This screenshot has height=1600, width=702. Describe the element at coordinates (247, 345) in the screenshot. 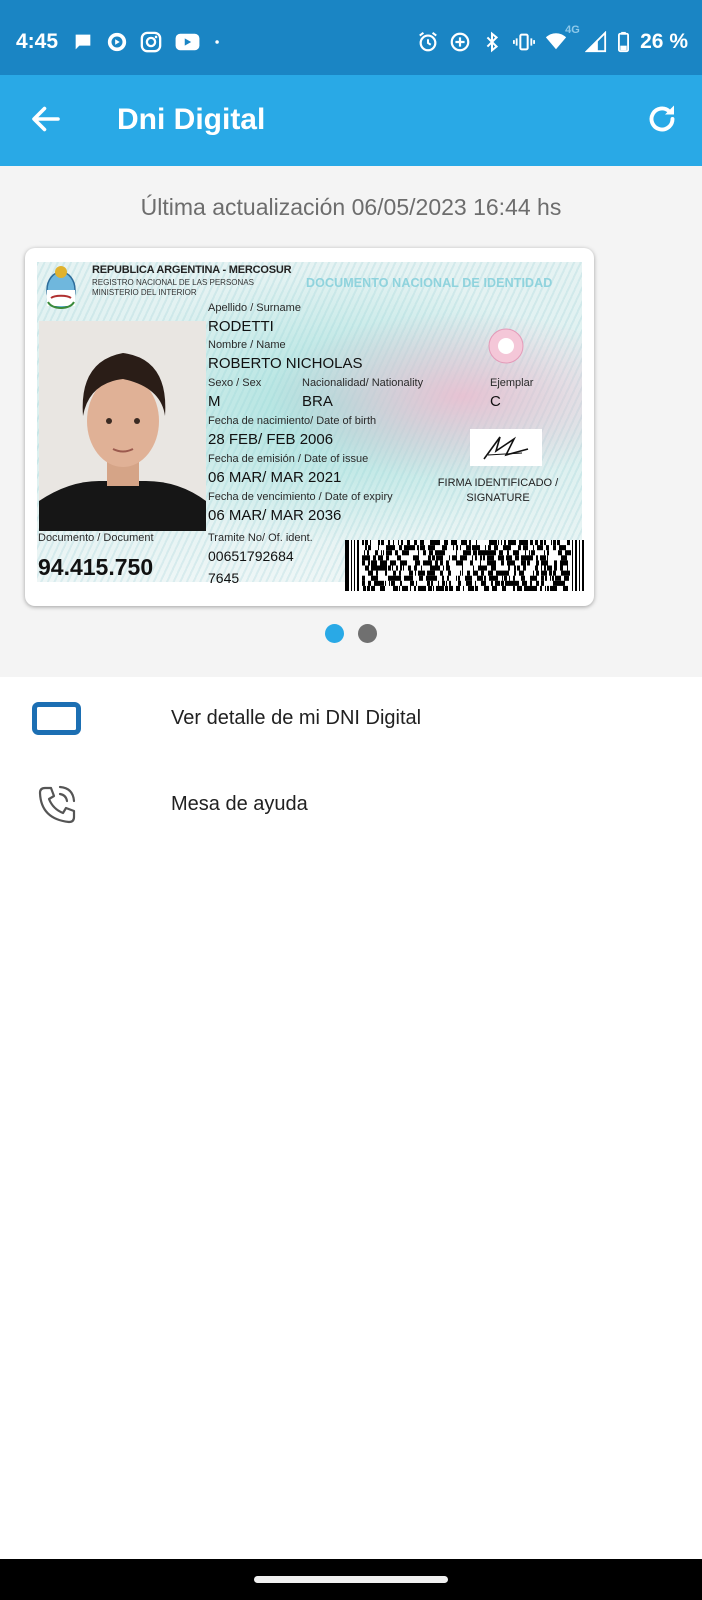

I see `name-label: Nombre / Name` at that location.